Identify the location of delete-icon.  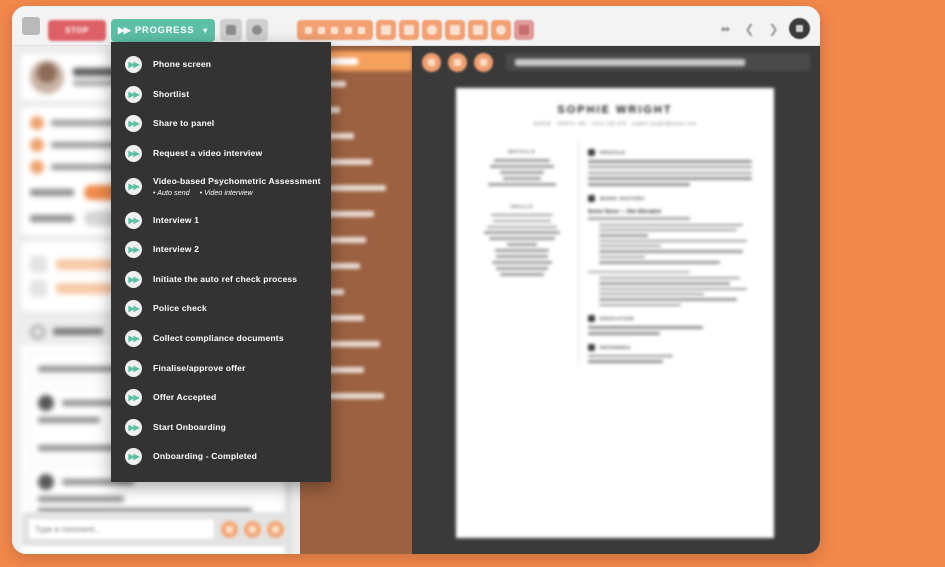
(524, 30).